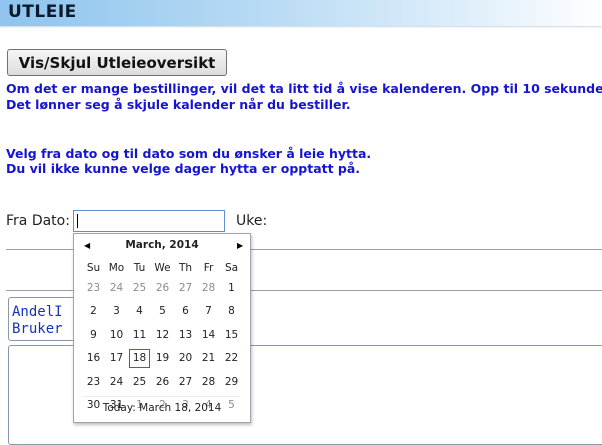 This screenshot has width=602, height=445. I want to click on calendar-day-number: 22, so click(231, 358).